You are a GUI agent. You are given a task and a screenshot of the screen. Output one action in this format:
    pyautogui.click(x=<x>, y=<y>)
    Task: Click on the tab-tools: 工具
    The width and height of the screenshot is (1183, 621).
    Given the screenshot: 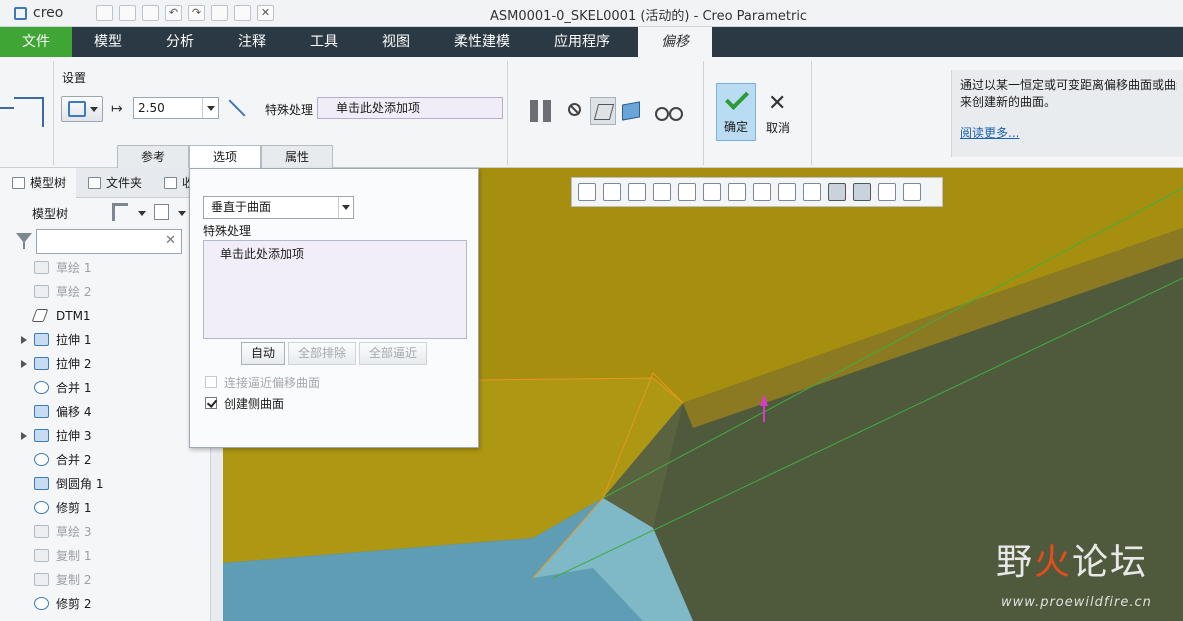 What is the action you would take?
    pyautogui.click(x=324, y=42)
    